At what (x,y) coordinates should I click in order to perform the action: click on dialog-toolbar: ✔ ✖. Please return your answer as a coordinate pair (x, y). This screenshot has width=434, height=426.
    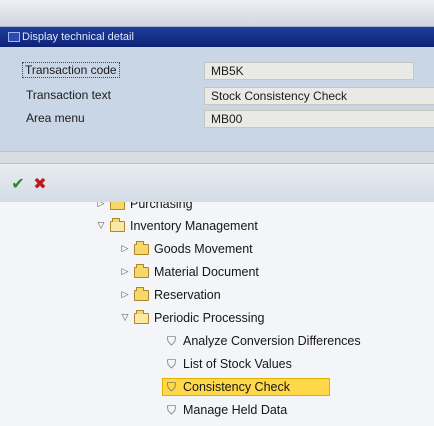
    Looking at the image, I should click on (217, 183).